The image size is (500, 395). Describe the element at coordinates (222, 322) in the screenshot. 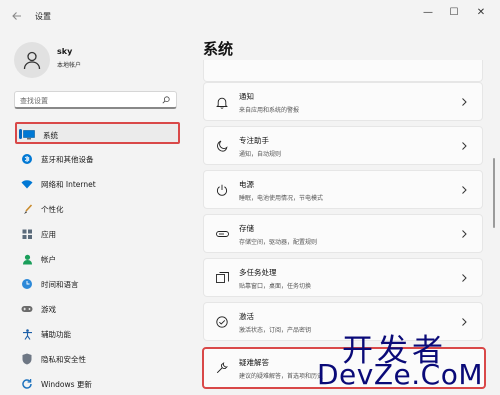

I see `check-circle-icon` at that location.